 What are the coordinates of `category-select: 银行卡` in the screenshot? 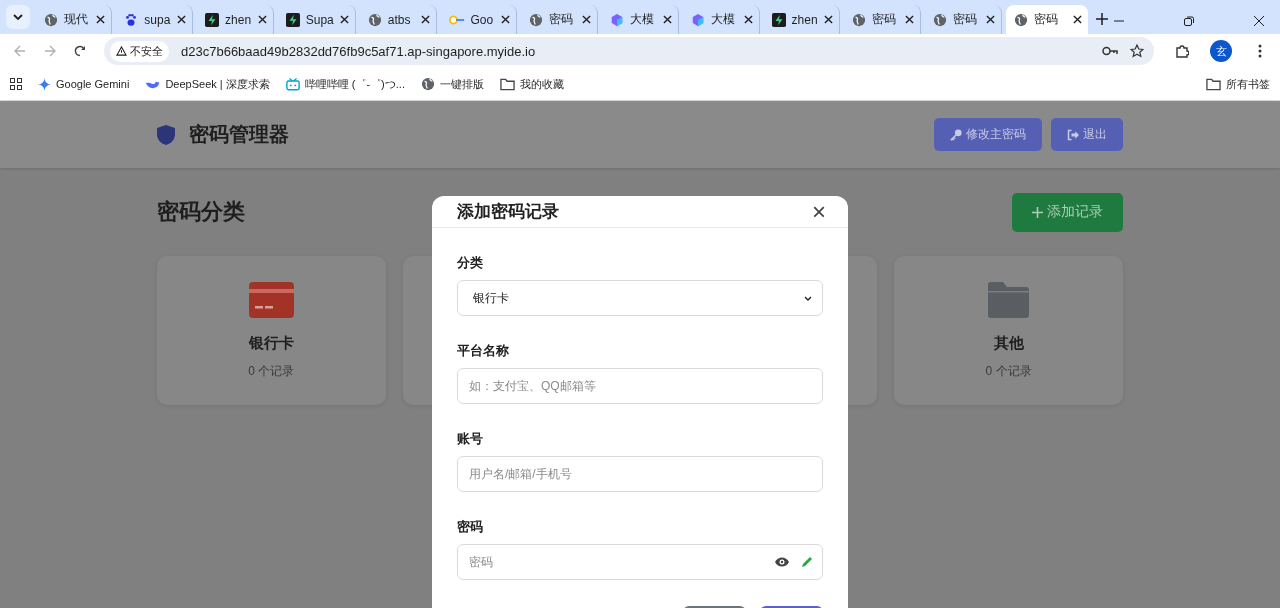 It's located at (640, 298).